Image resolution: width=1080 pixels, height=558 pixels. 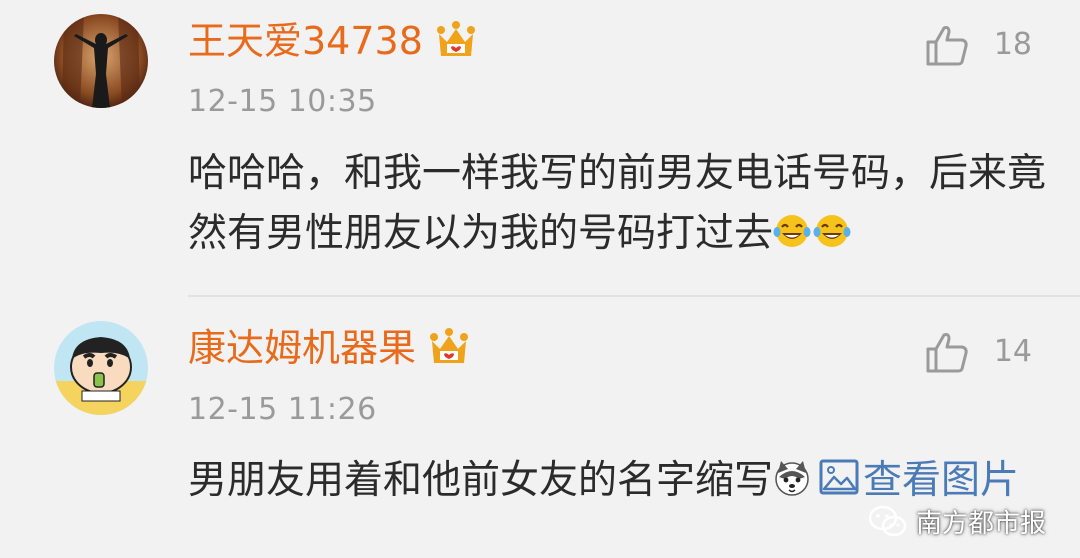 I want to click on username: 康达姆机器果, so click(x=302, y=348).